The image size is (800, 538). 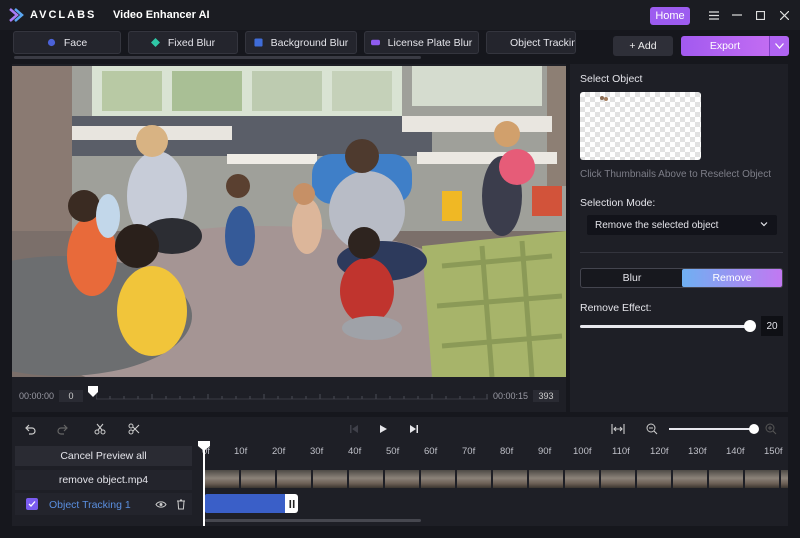 I want to click on ruler-label: 120f, so click(x=659, y=451).